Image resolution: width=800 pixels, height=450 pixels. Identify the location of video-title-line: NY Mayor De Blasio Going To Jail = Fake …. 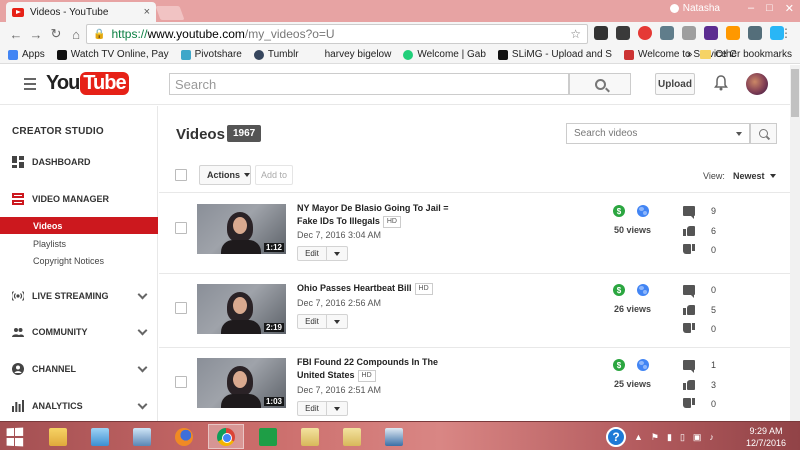
(382, 215).